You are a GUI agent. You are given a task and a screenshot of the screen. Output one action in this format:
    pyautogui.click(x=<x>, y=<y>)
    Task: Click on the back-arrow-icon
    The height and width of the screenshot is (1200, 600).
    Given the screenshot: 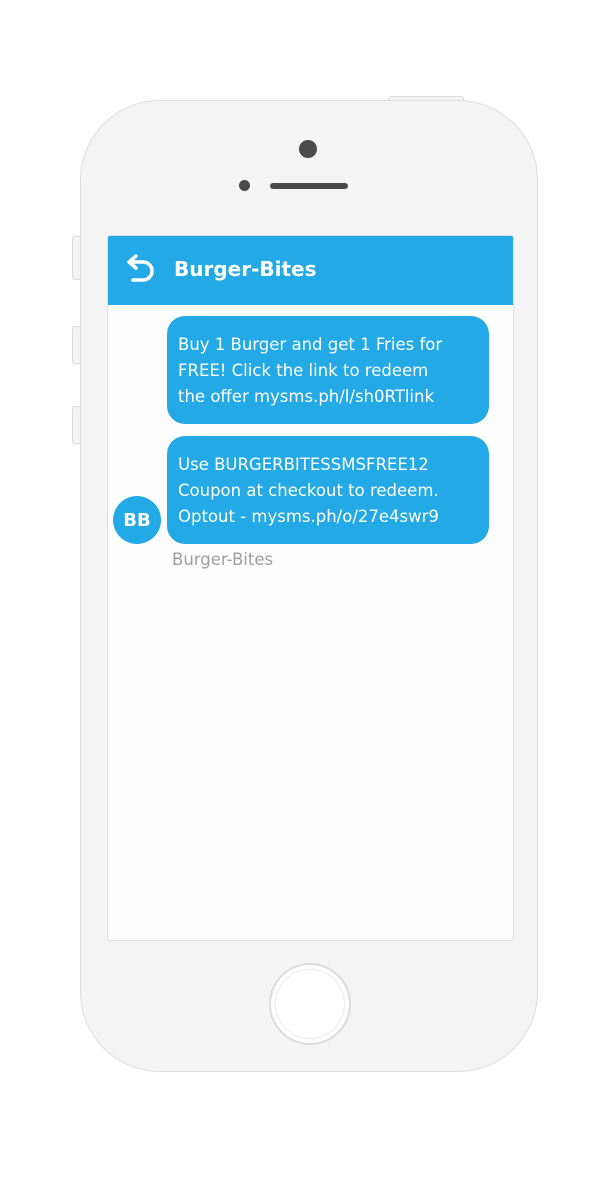 What is the action you would take?
    pyautogui.click(x=140, y=268)
    